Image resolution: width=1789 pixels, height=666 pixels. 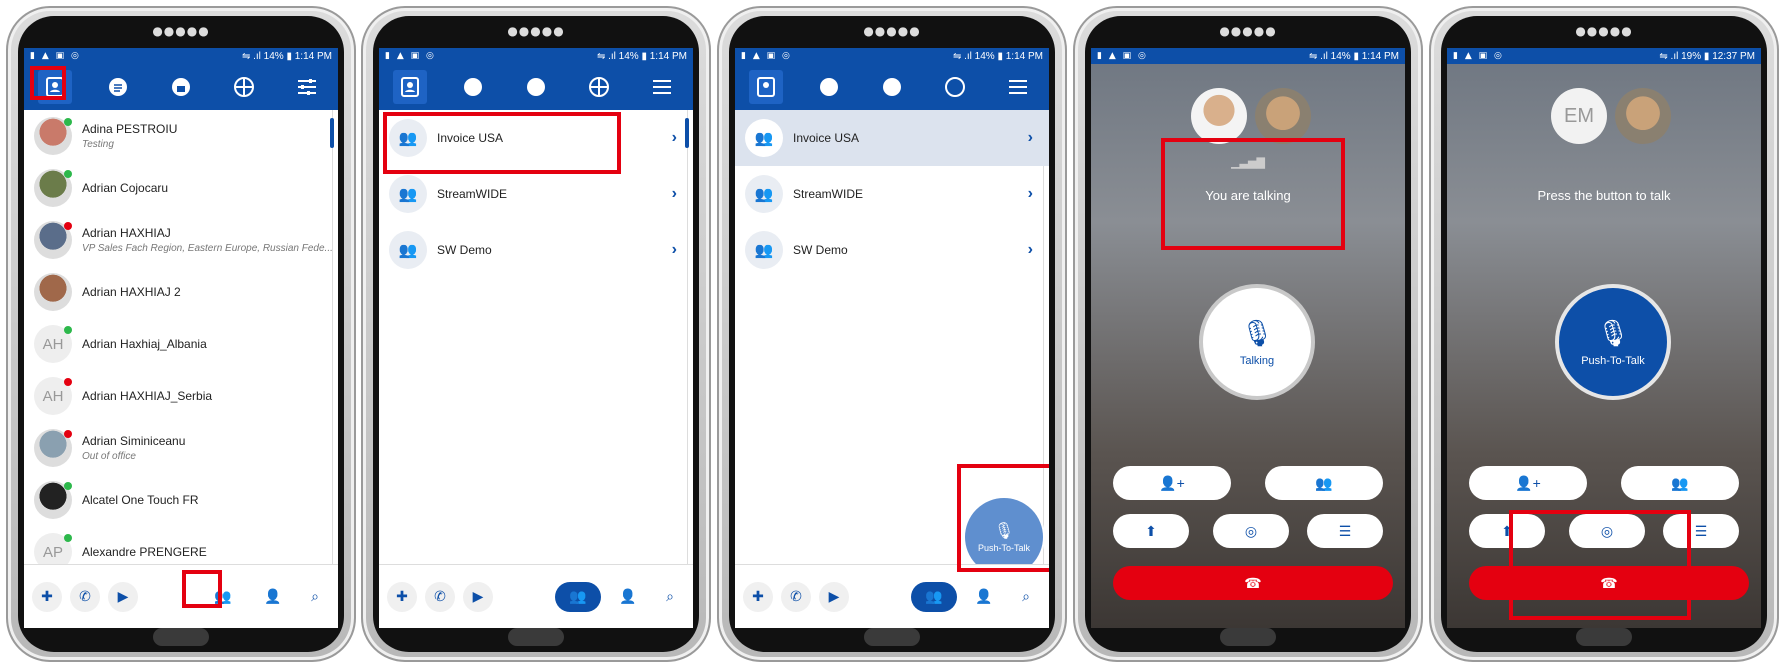 I want to click on location-button: ◎, so click(x=1251, y=531).